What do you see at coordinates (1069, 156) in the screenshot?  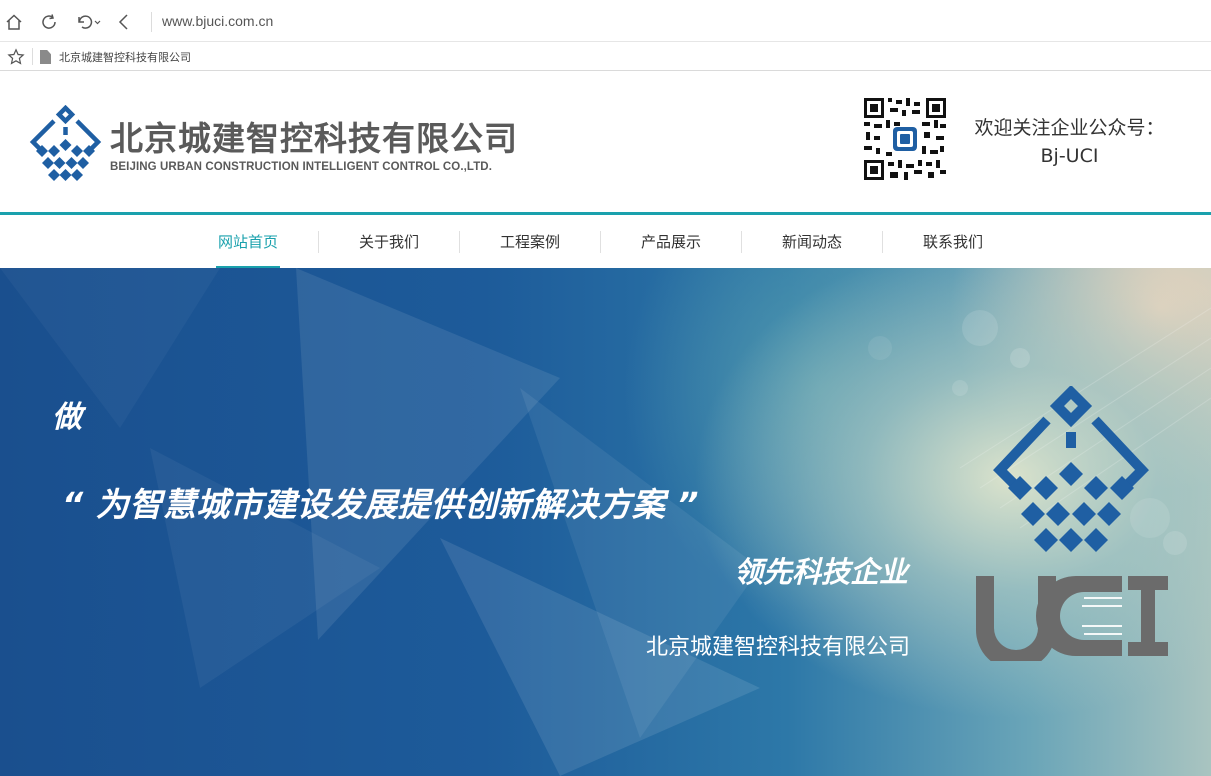 I see `wechat-id: Bj-UCI` at bounding box center [1069, 156].